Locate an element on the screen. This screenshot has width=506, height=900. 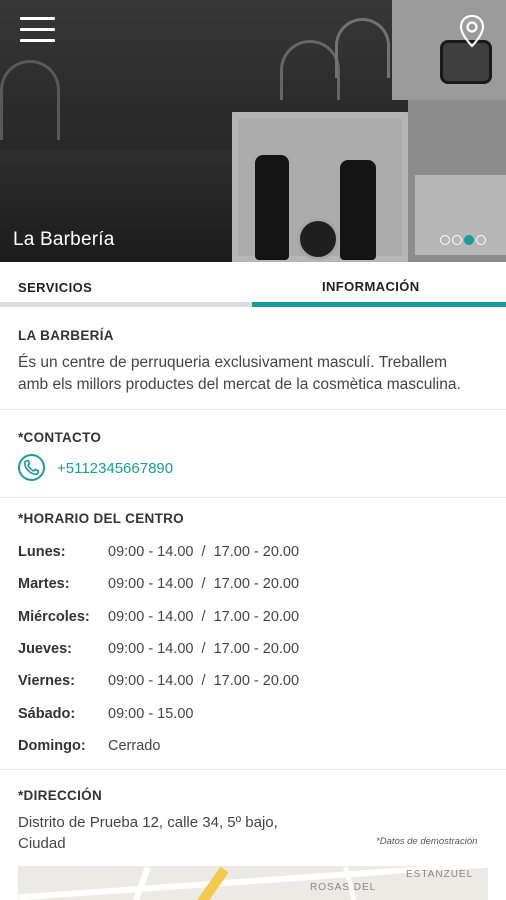
schedule-row: Miércoles: 09:00 - 14.00 / 17.00 - 20.00 is located at coordinates (258, 620).